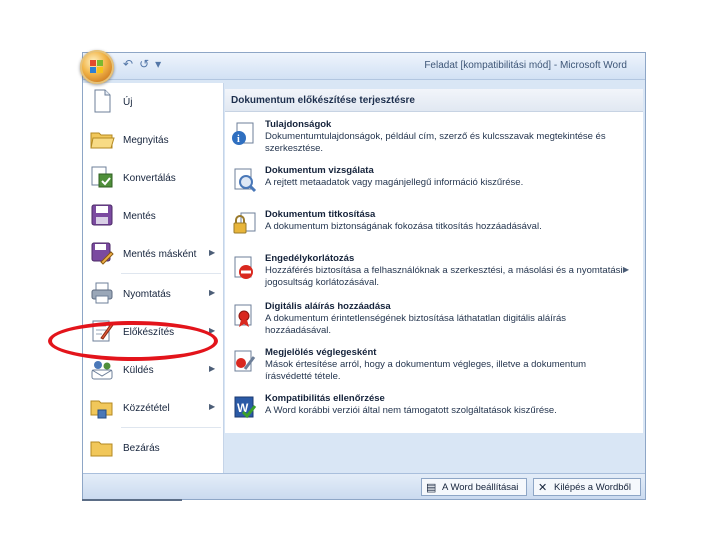  I want to click on menu-item-convert: Konvertálás, so click(153, 178).